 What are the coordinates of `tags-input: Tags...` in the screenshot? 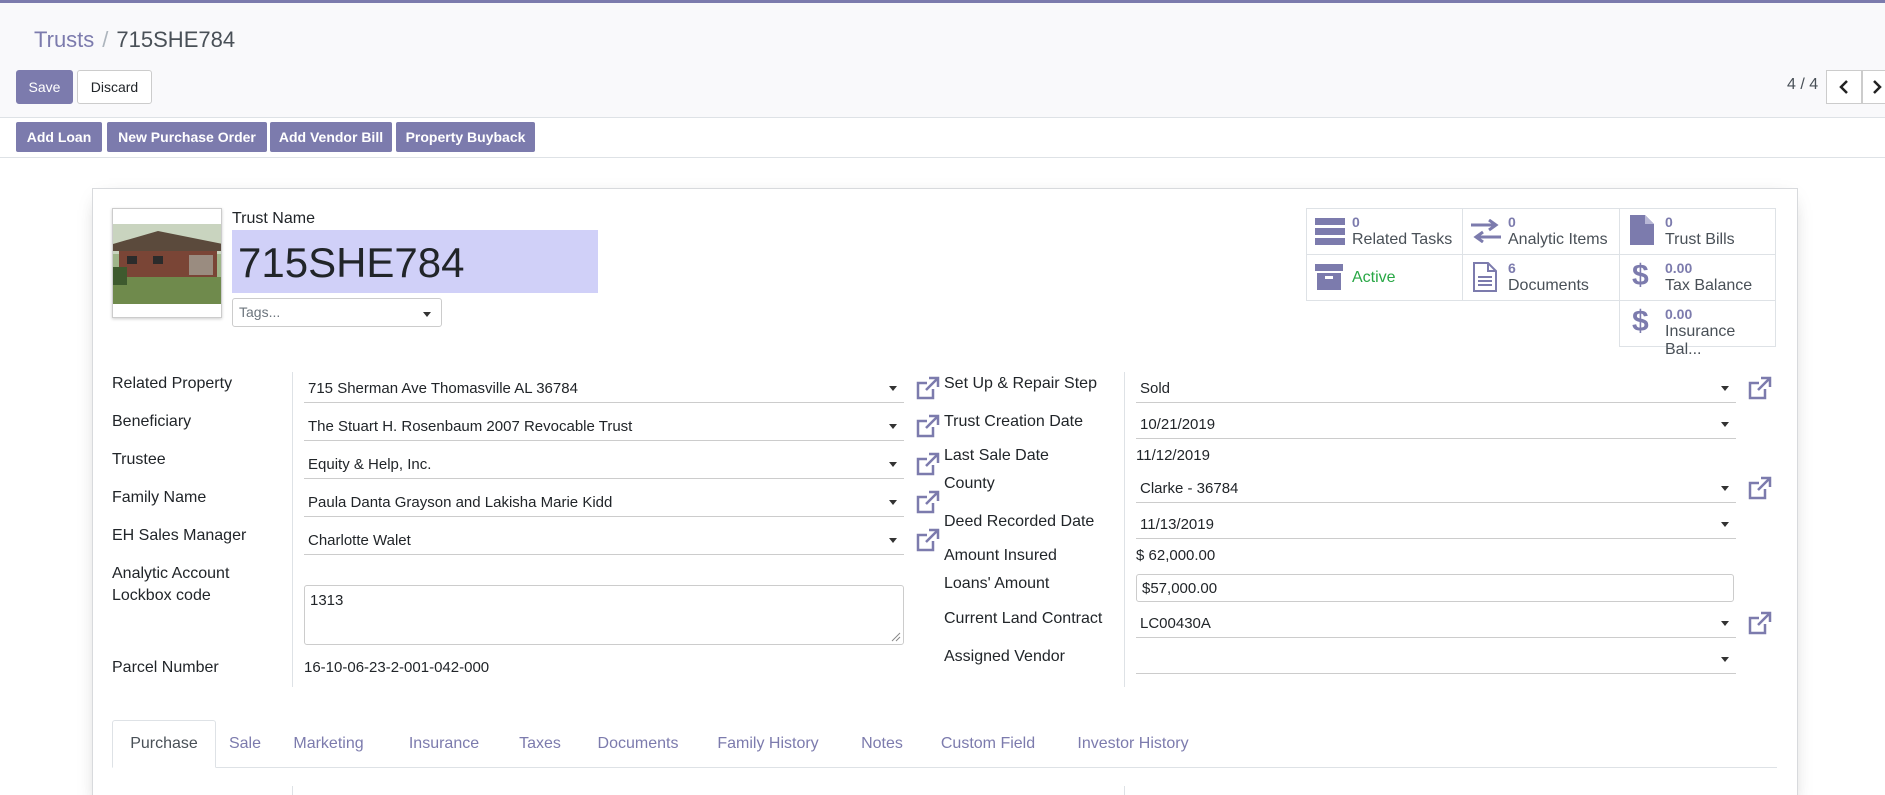 It's located at (337, 312).